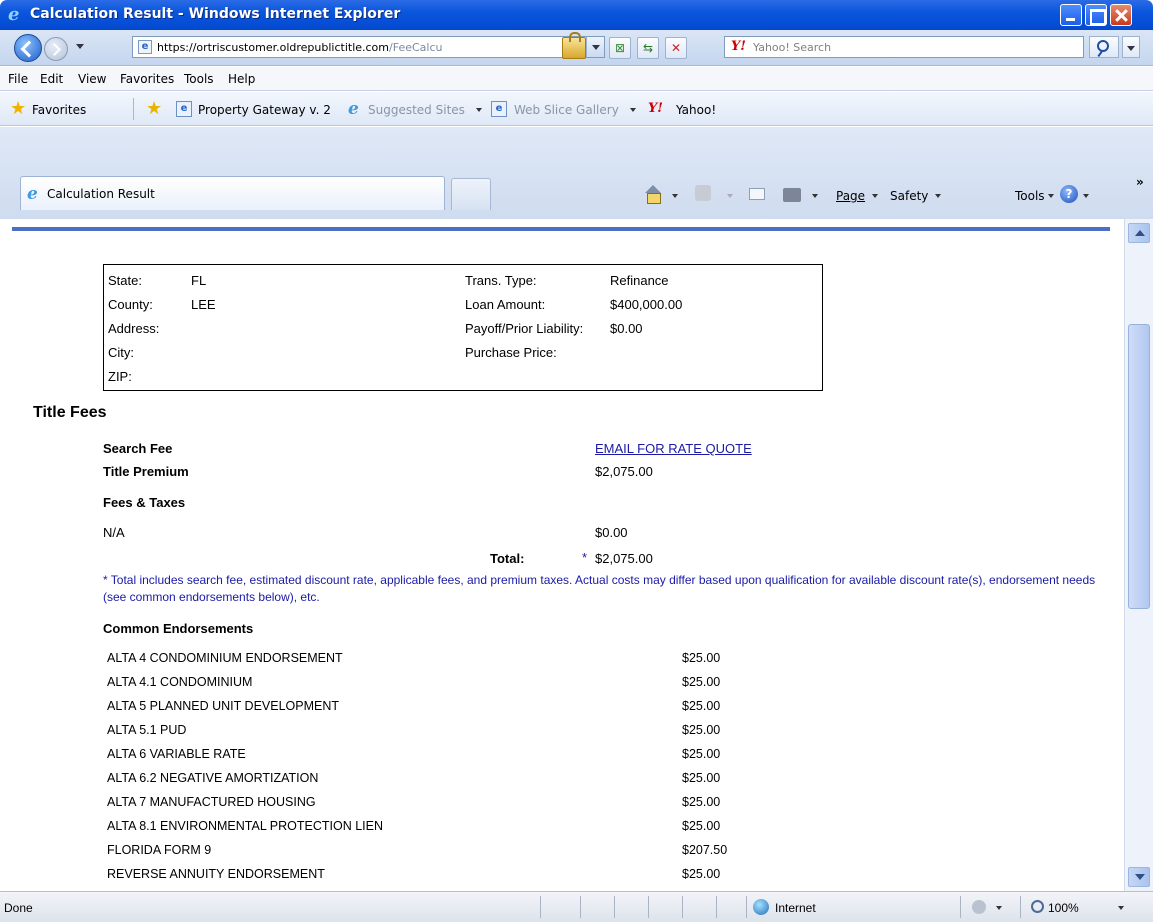 The image size is (1153, 922). What do you see at coordinates (1030, 196) in the screenshot?
I see `tools-menu-button: Tools` at bounding box center [1030, 196].